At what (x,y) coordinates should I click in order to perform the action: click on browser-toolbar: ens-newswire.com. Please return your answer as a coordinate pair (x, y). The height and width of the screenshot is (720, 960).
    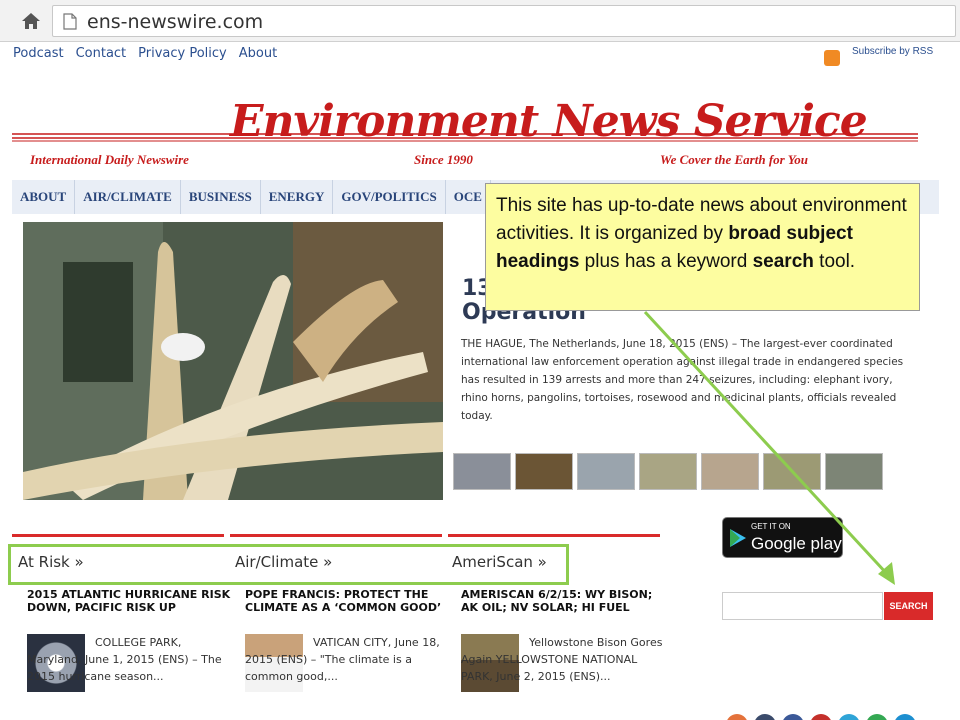
    Looking at the image, I should click on (480, 21).